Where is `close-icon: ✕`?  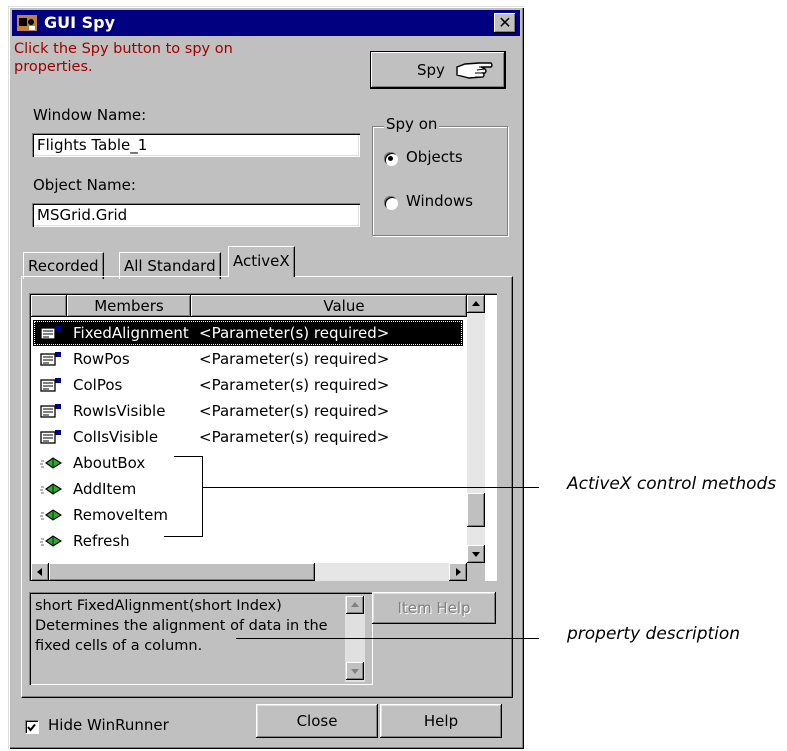
close-icon: ✕ is located at coordinates (505, 22).